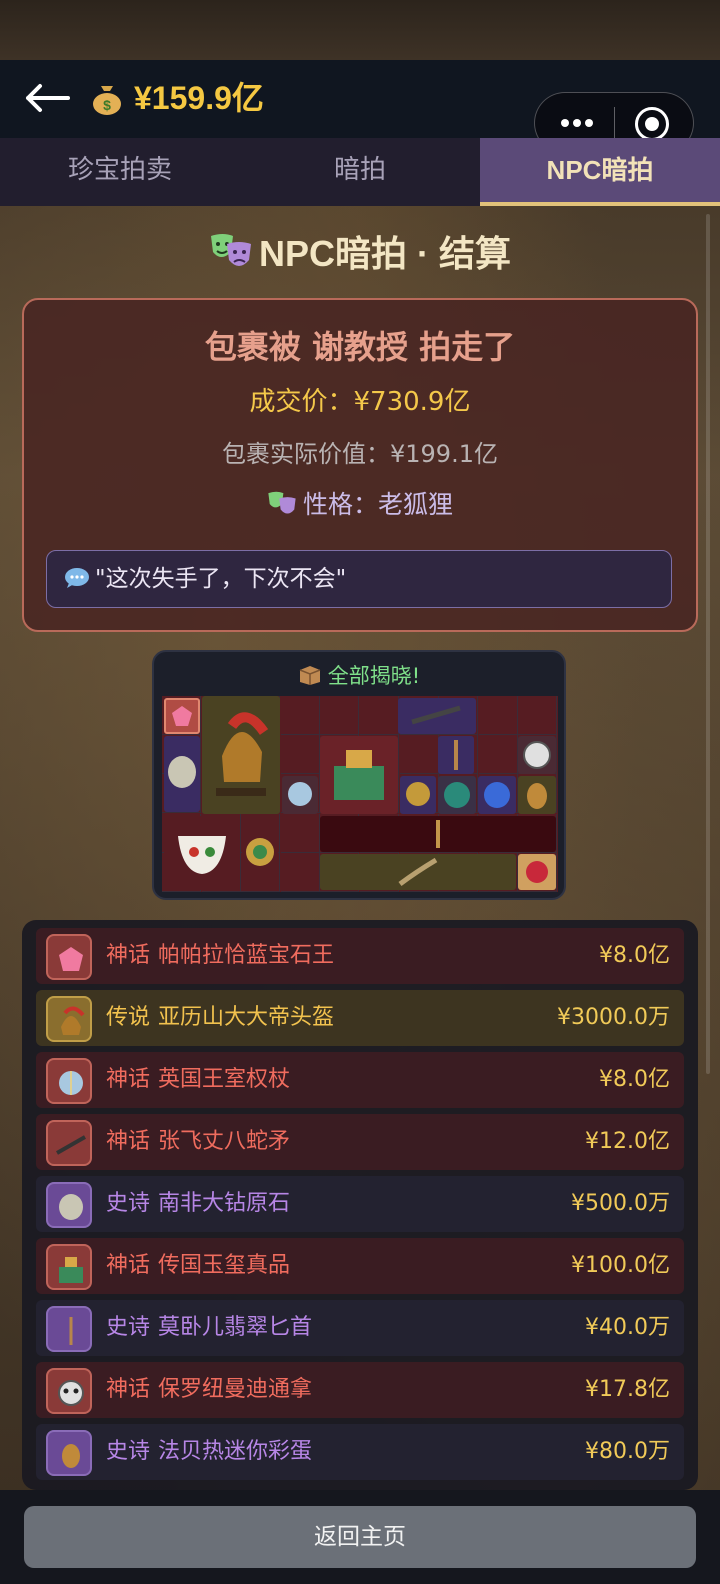  I want to click on tab-npc-blind-auction: NPC暗拍, so click(600, 172).